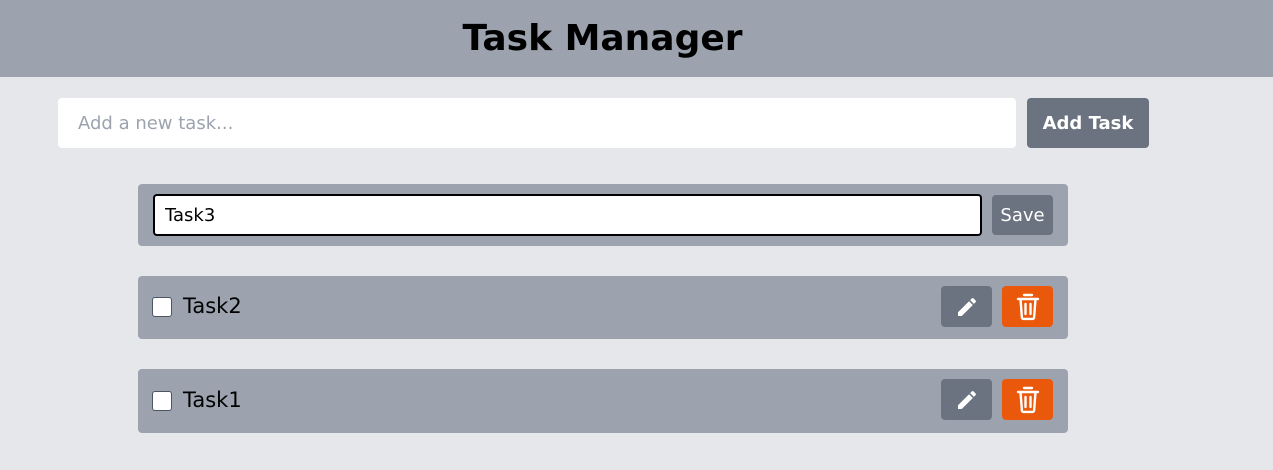  I want to click on task-row: Task2, so click(603, 307).